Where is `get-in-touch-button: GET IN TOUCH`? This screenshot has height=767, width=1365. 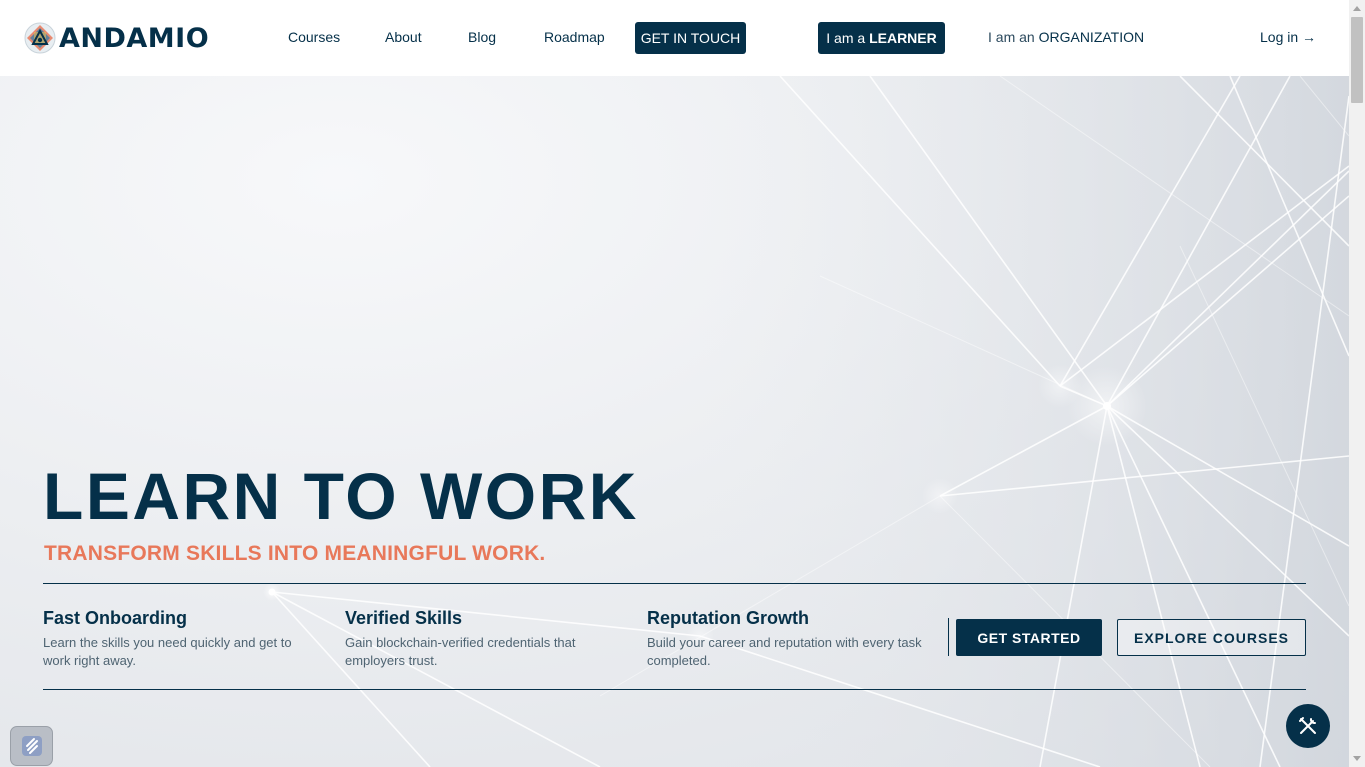 get-in-touch-button: GET IN TOUCH is located at coordinates (690, 38).